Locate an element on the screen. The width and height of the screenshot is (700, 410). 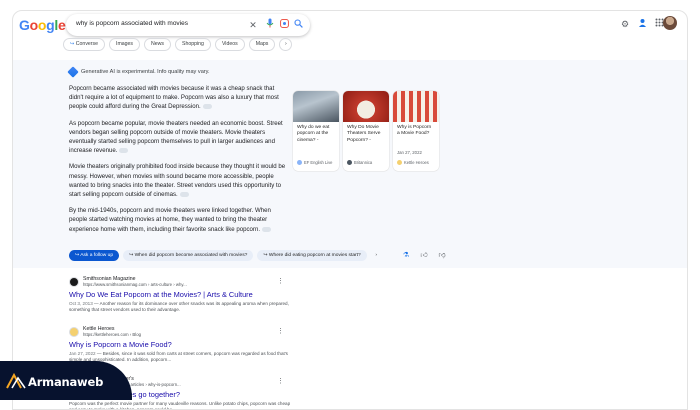
search-input: why is popcorn associated with movies is located at coordinates (132, 23).